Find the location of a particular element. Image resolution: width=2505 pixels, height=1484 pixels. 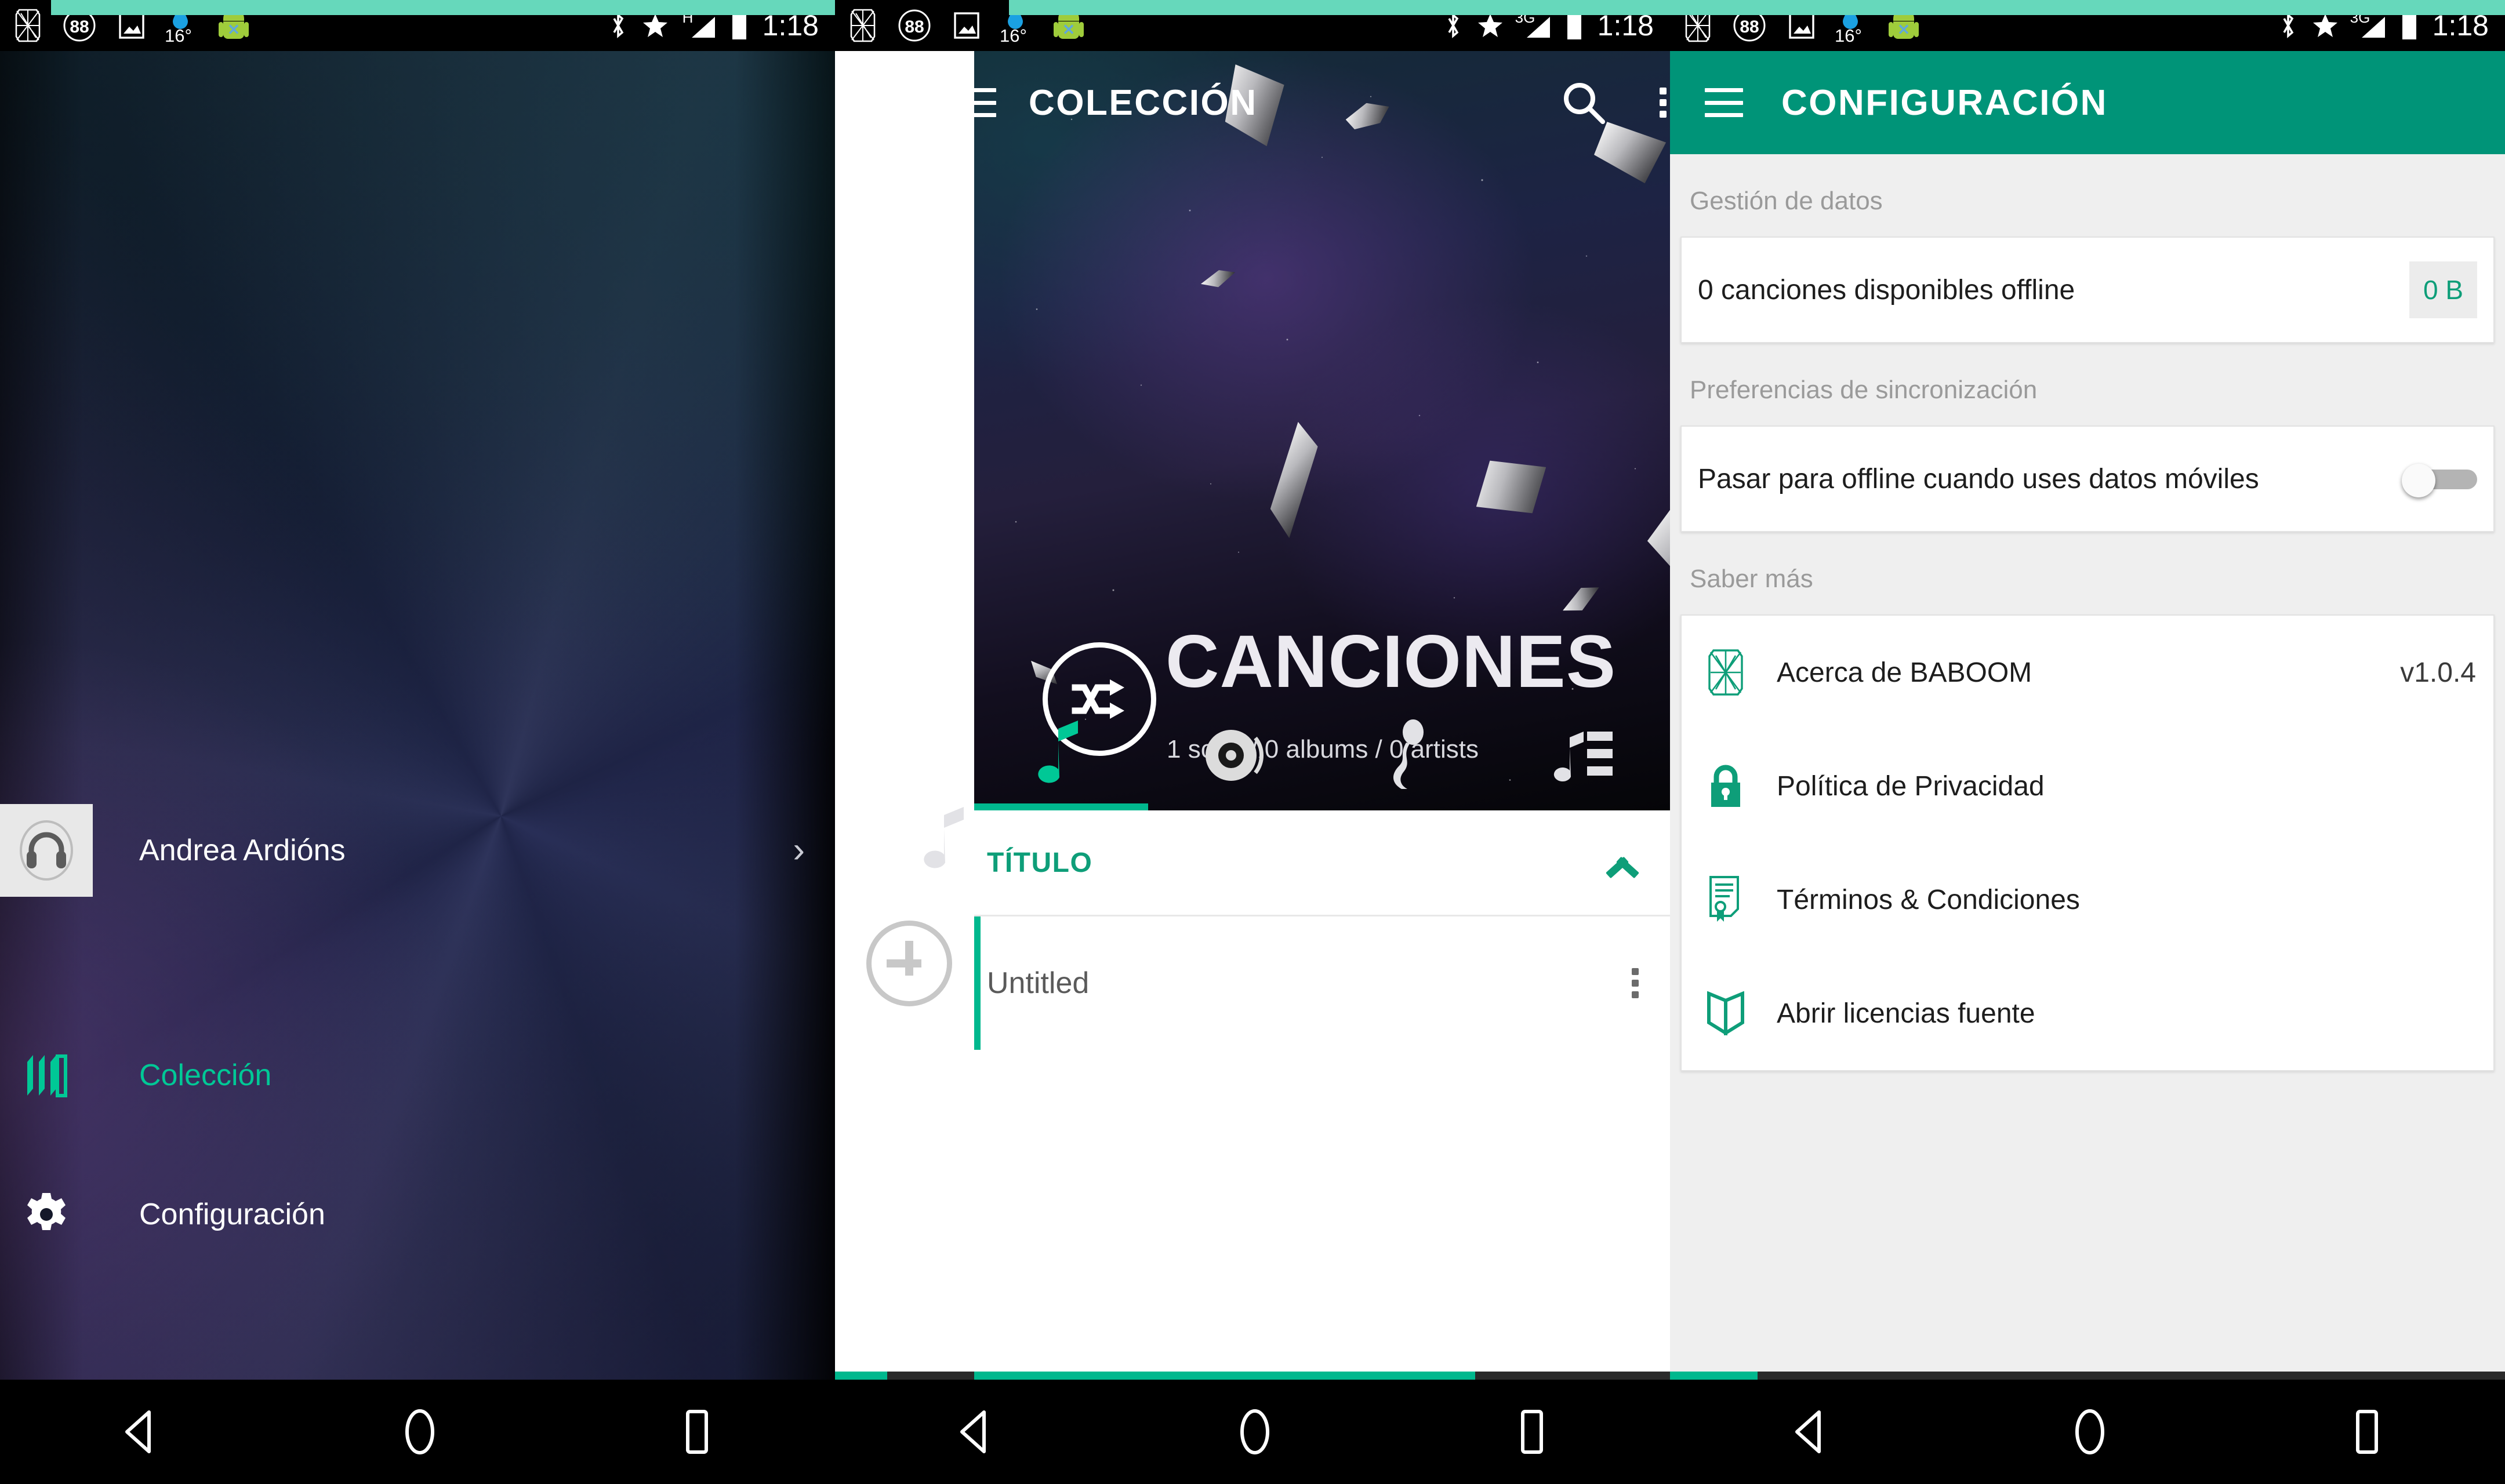

back-arrow-icon is located at coordinates (892, 103).